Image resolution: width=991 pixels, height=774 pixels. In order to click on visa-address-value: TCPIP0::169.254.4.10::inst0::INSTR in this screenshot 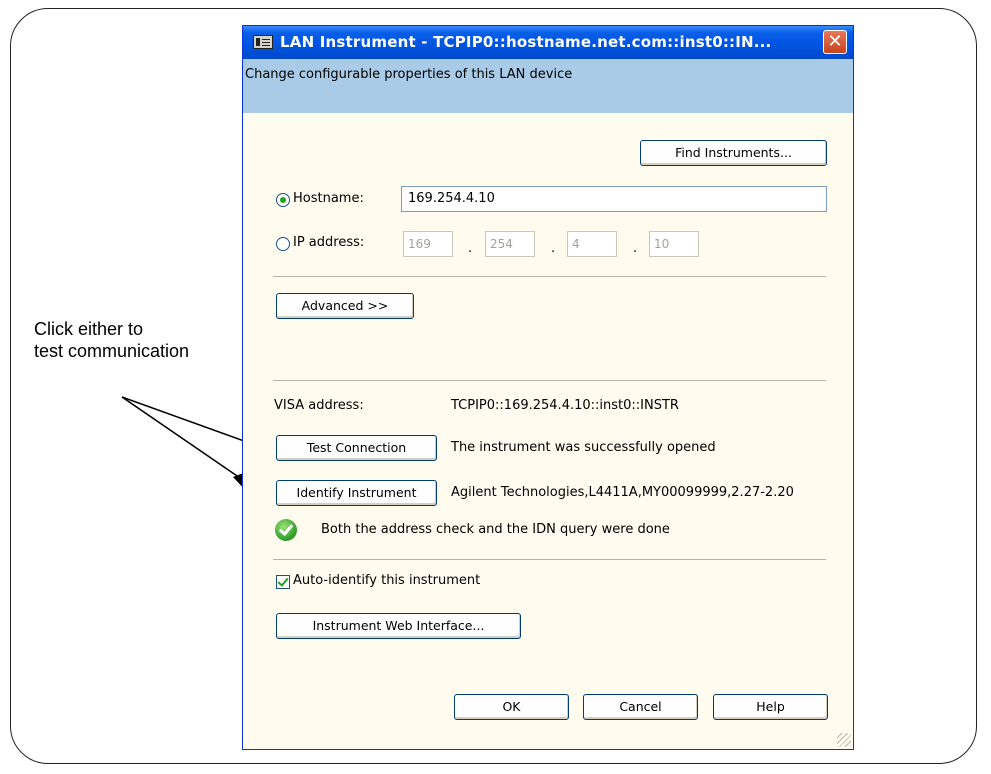, I will do `click(565, 405)`.